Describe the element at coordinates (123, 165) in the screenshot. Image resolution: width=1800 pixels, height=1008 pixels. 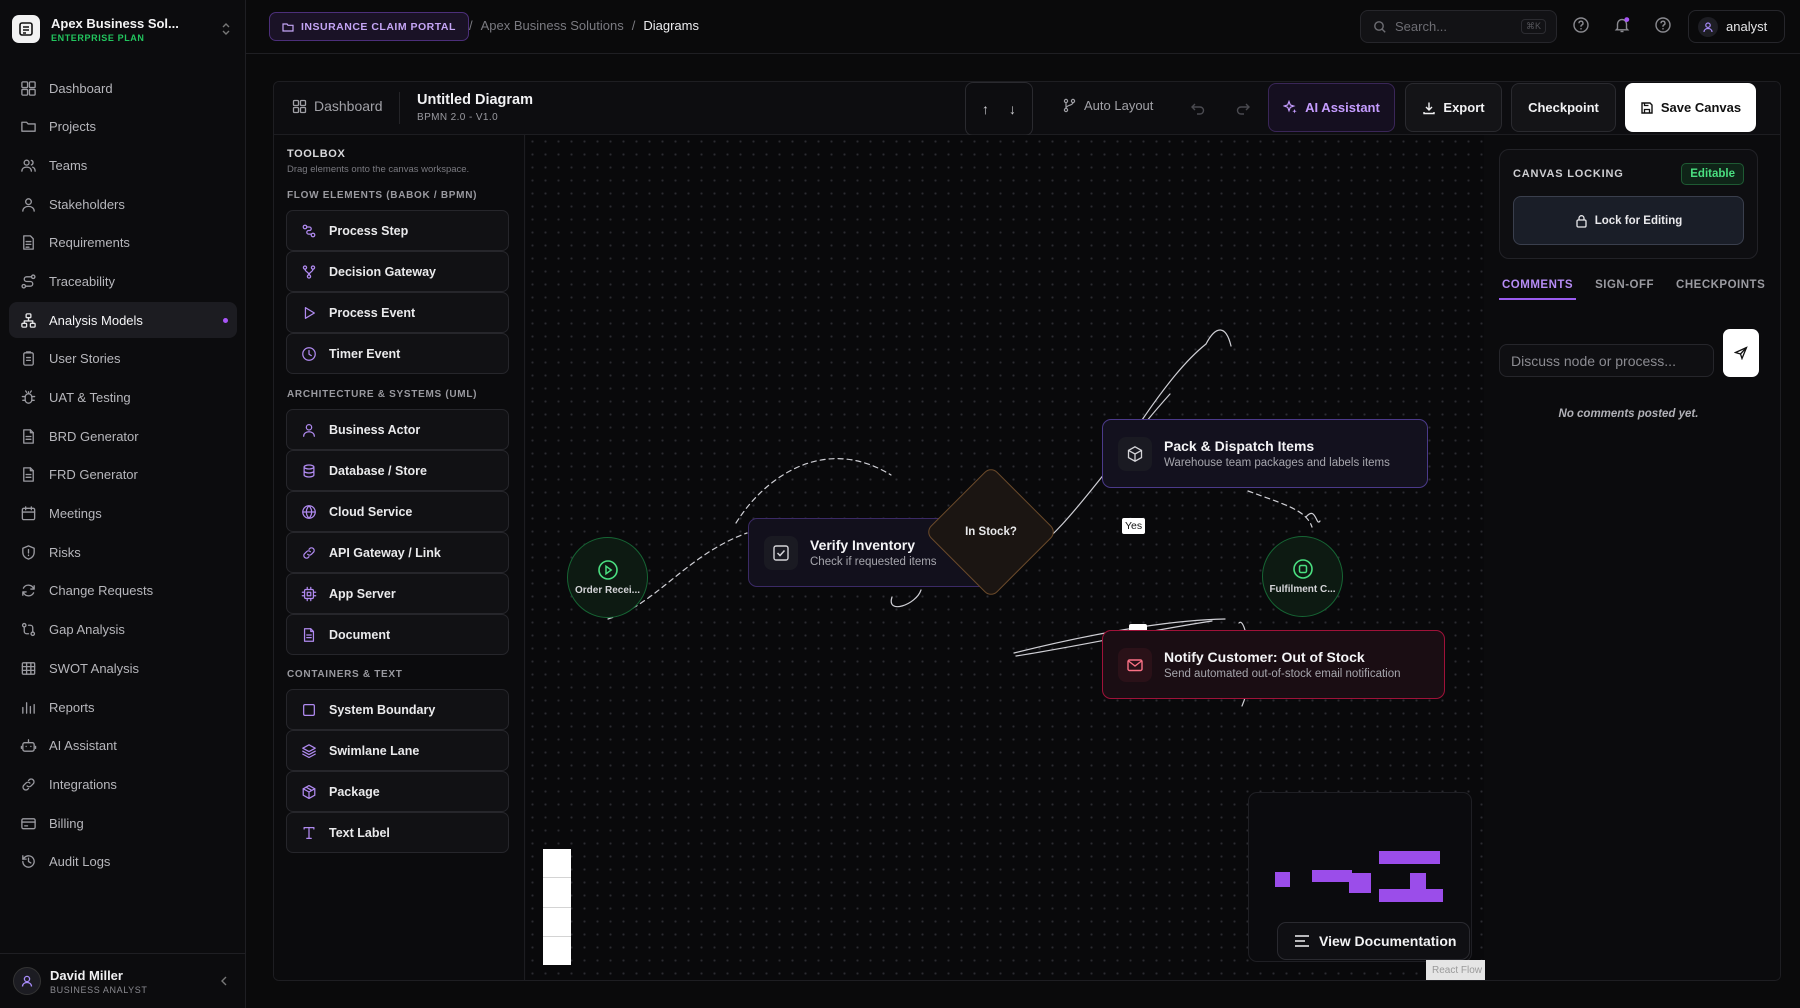
I see `sidebar-item-teams: Teams` at that location.